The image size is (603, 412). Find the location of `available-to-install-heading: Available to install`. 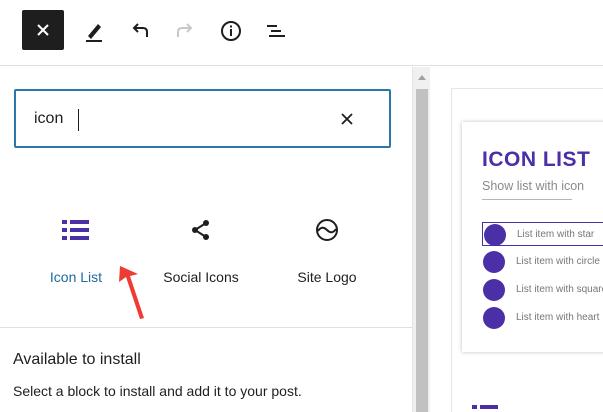

available-to-install-heading: Available to install is located at coordinates (77, 359).